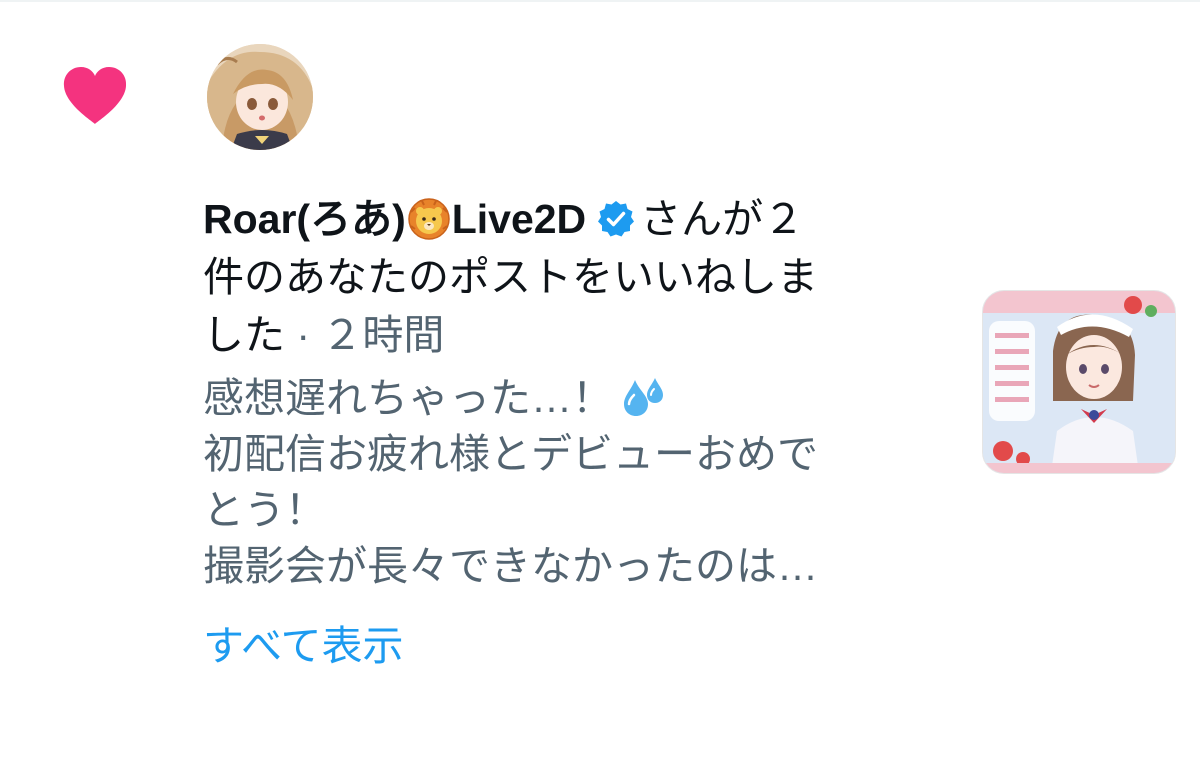  I want to click on excerpt-line-3: とう！, so click(264, 510).